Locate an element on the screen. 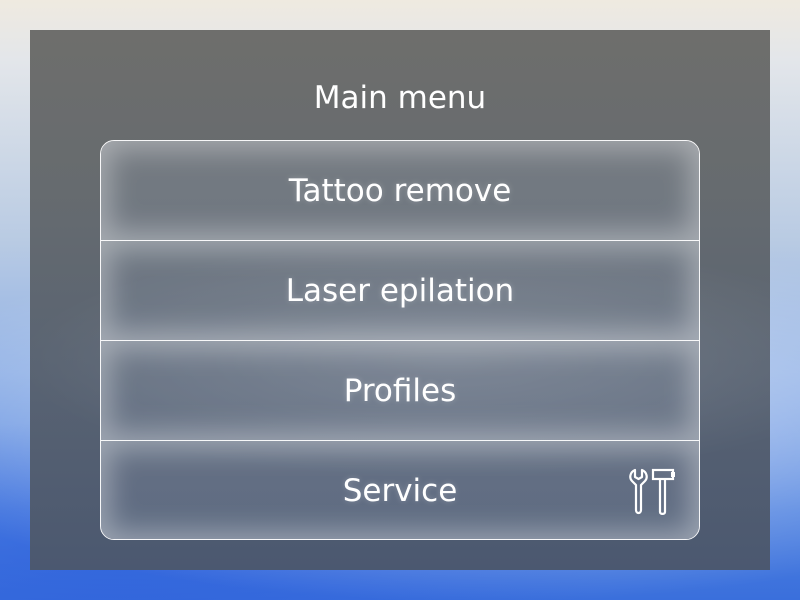  menu-item-tattoo-remove: Tattoo remove is located at coordinates (400, 191).